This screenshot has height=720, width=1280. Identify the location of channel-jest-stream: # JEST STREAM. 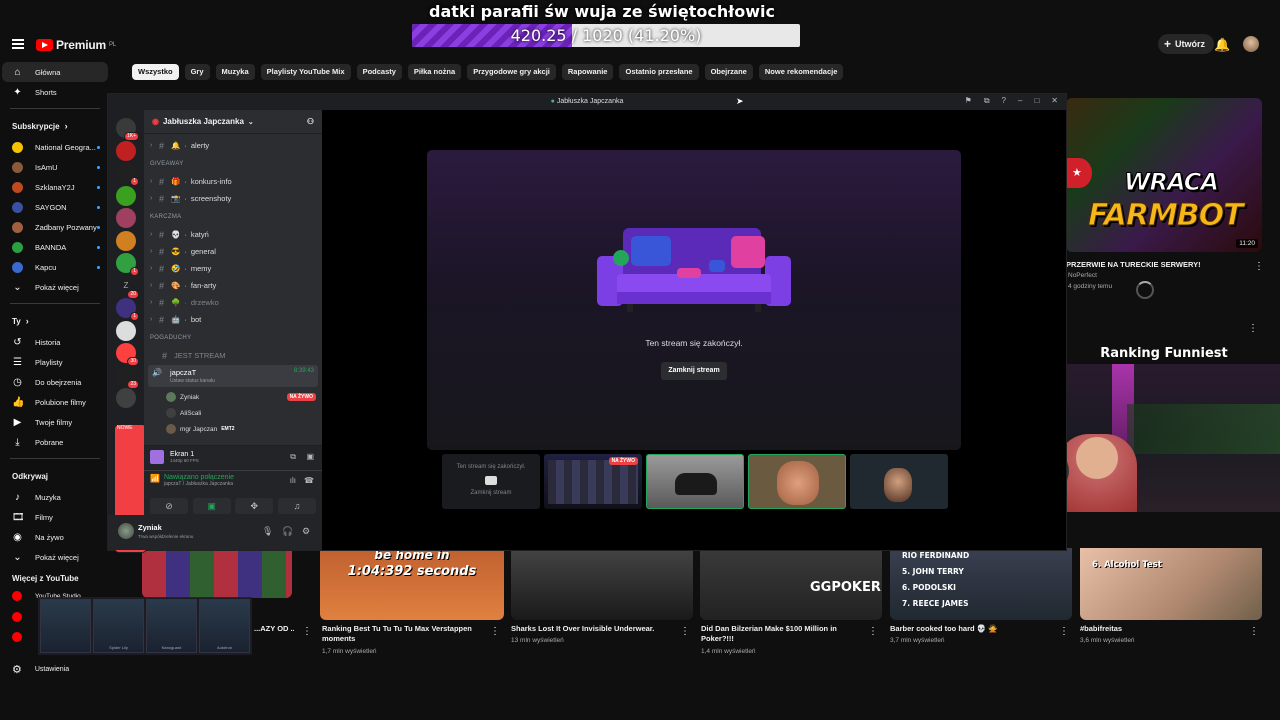
(194, 355).